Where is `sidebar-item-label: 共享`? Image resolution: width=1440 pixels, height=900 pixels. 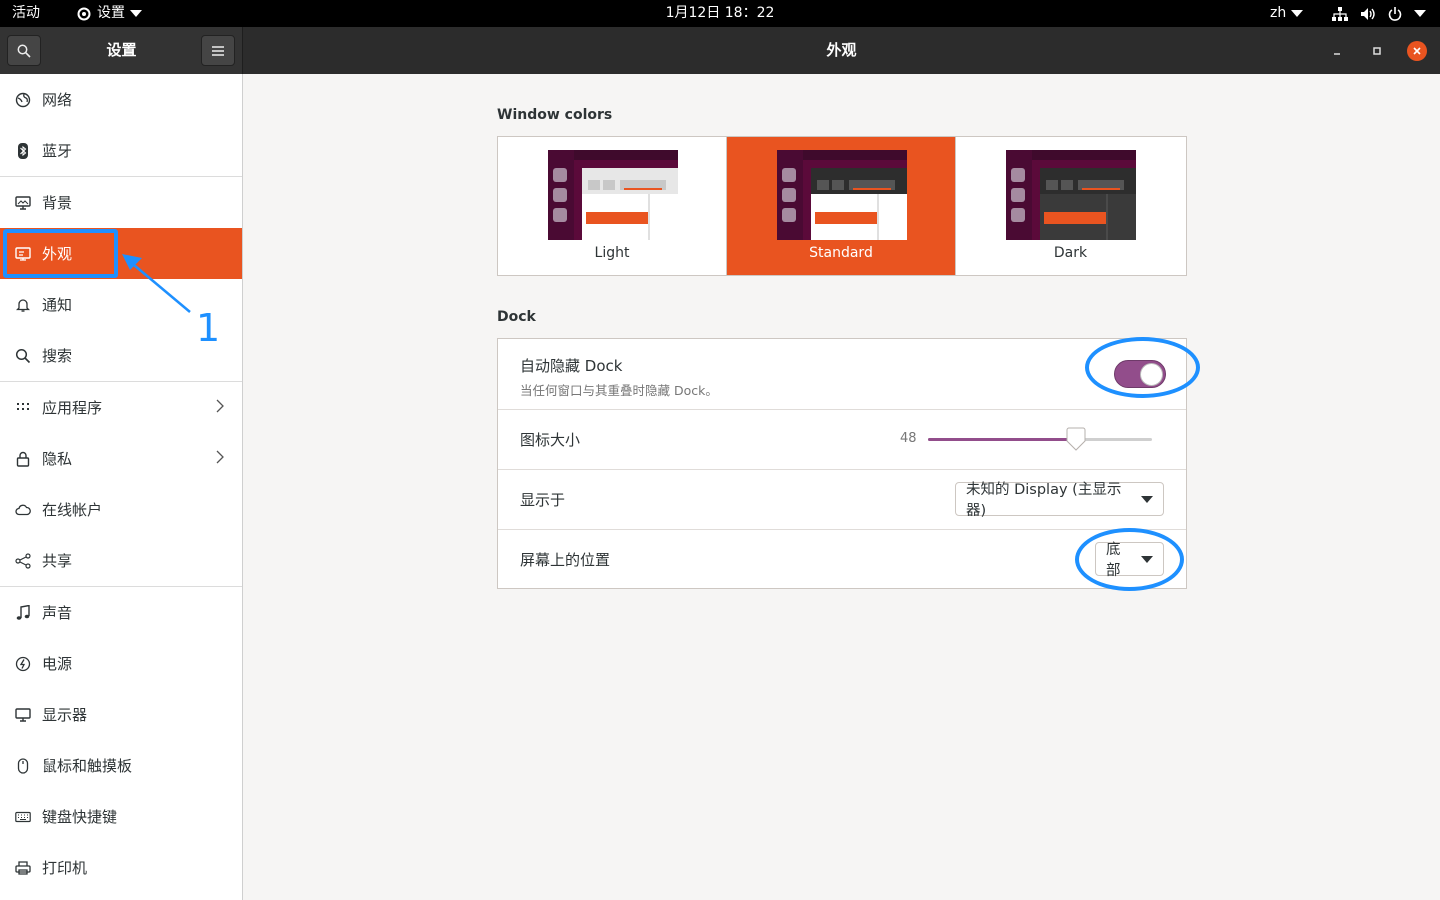 sidebar-item-label: 共享 is located at coordinates (57, 561).